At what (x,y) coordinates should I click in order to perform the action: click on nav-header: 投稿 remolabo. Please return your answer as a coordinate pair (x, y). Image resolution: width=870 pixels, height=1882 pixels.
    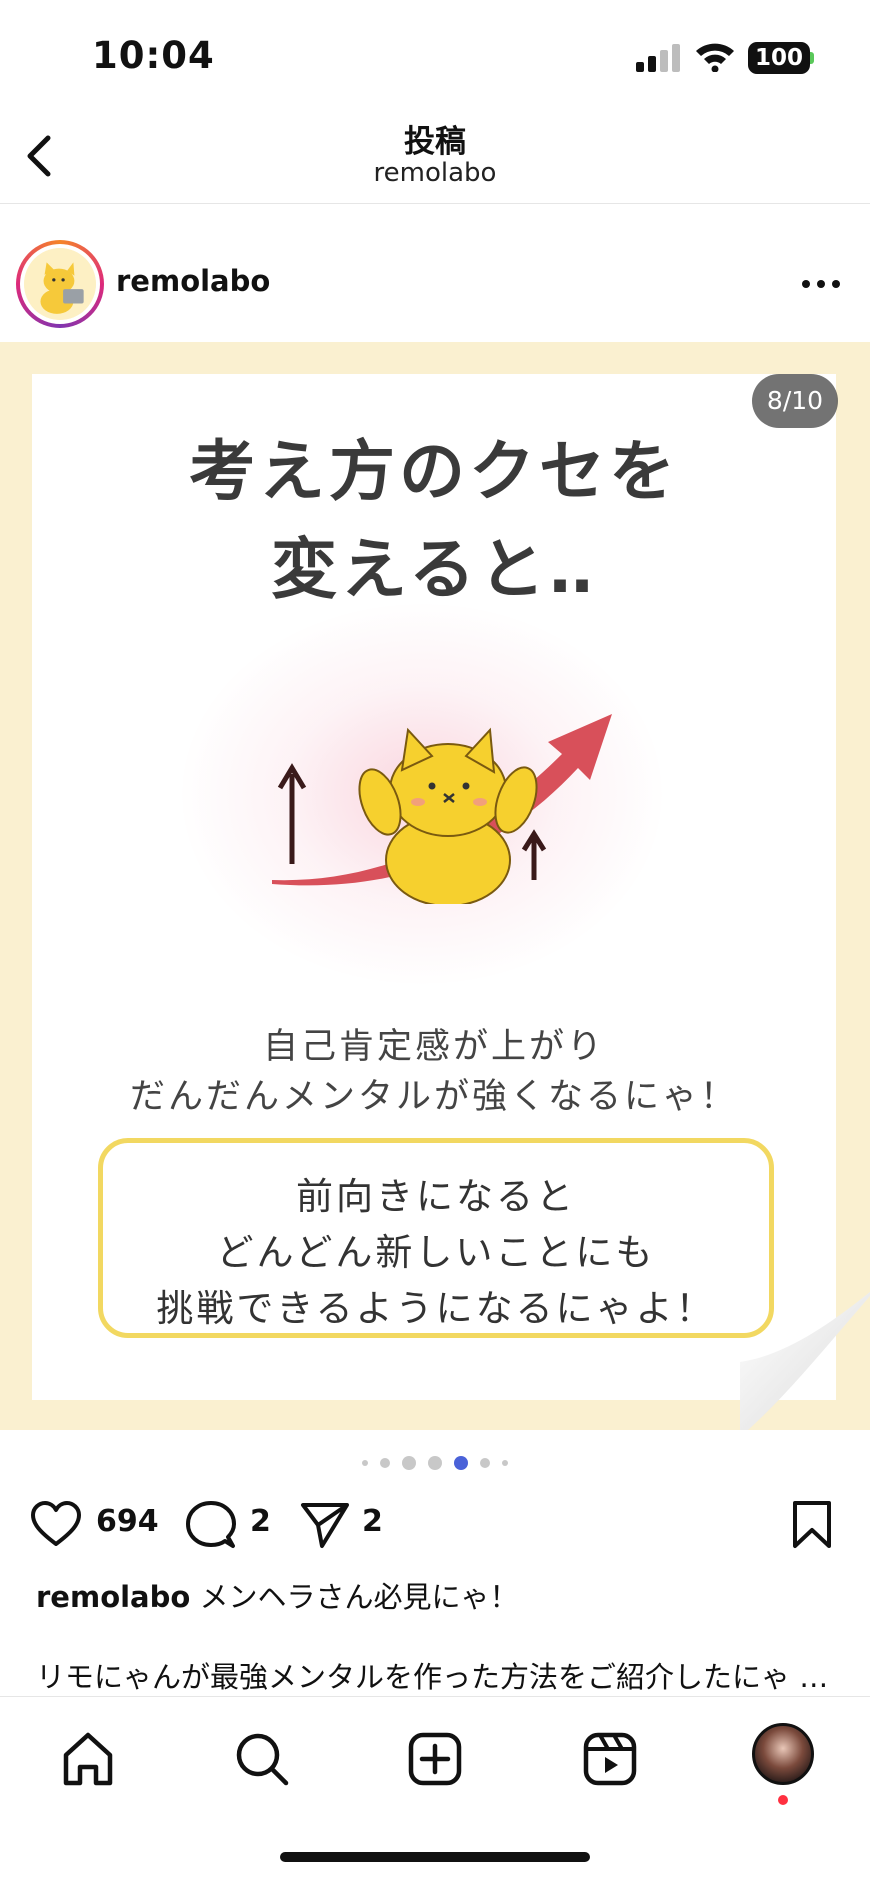
    Looking at the image, I should click on (435, 157).